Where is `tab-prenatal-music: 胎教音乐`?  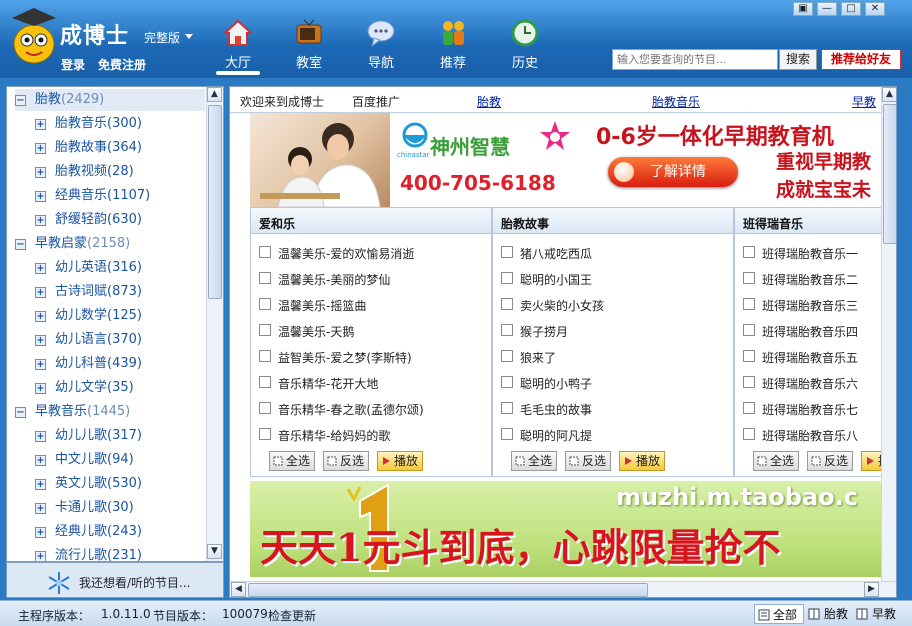
tab-prenatal-music: 胎教音乐 is located at coordinates (676, 101).